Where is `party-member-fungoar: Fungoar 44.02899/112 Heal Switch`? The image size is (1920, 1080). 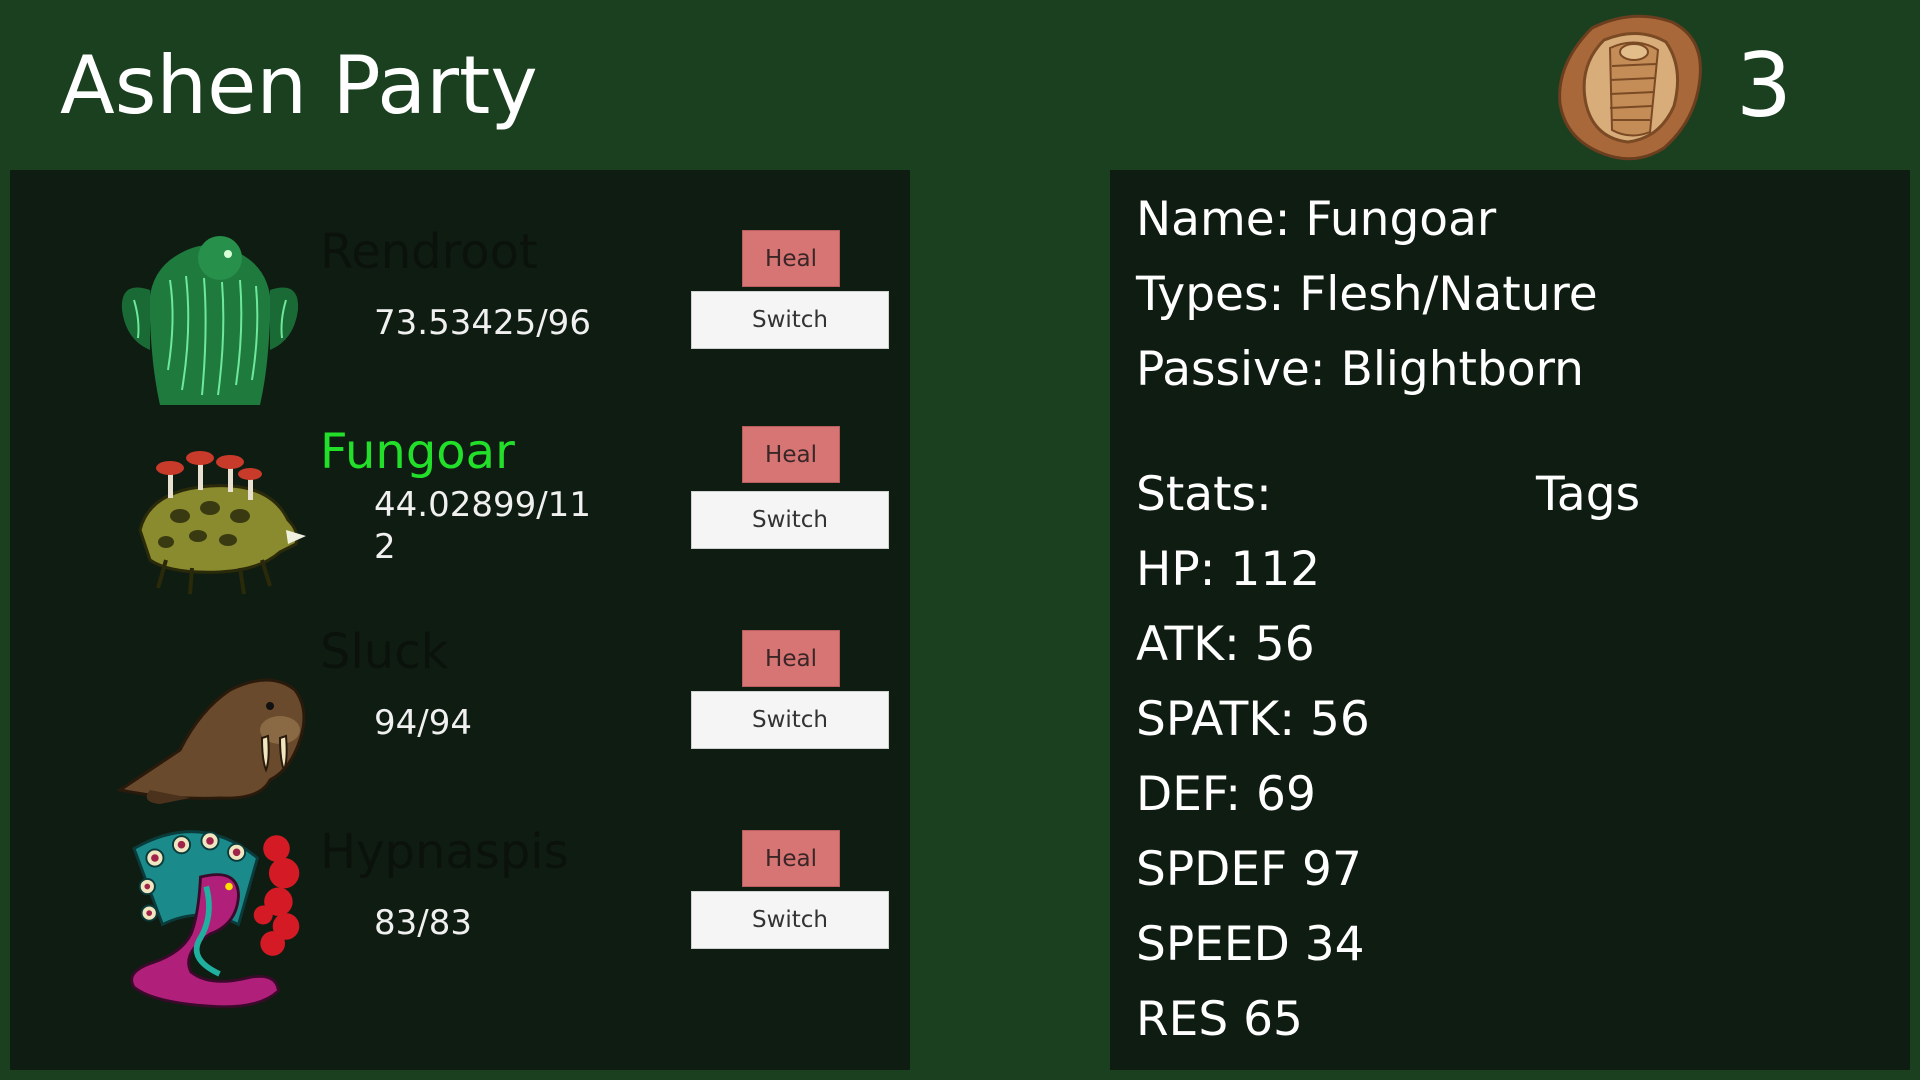 party-member-fungoar: Fungoar 44.02899/112 Heal Switch is located at coordinates (460, 520).